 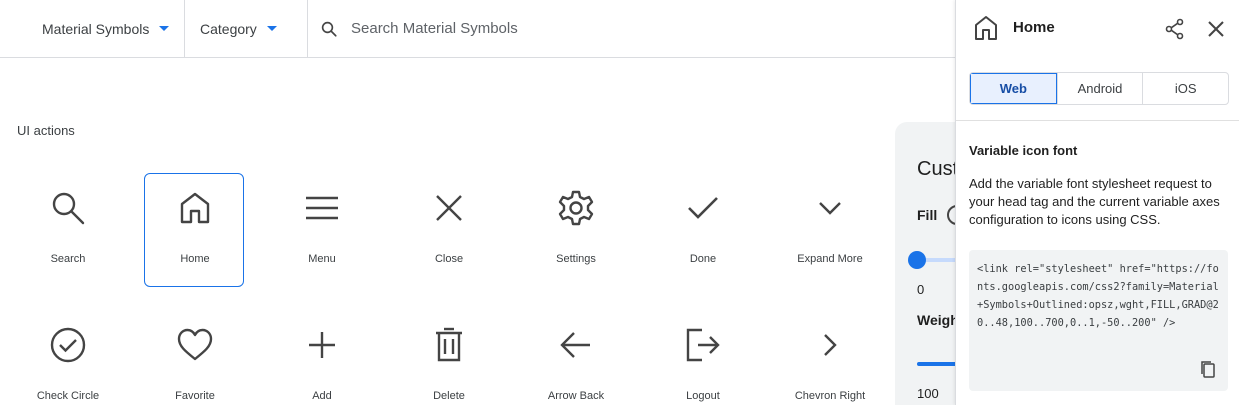 I want to click on icon-tile-arrow-back: Arrow Back, so click(x=575, y=357).